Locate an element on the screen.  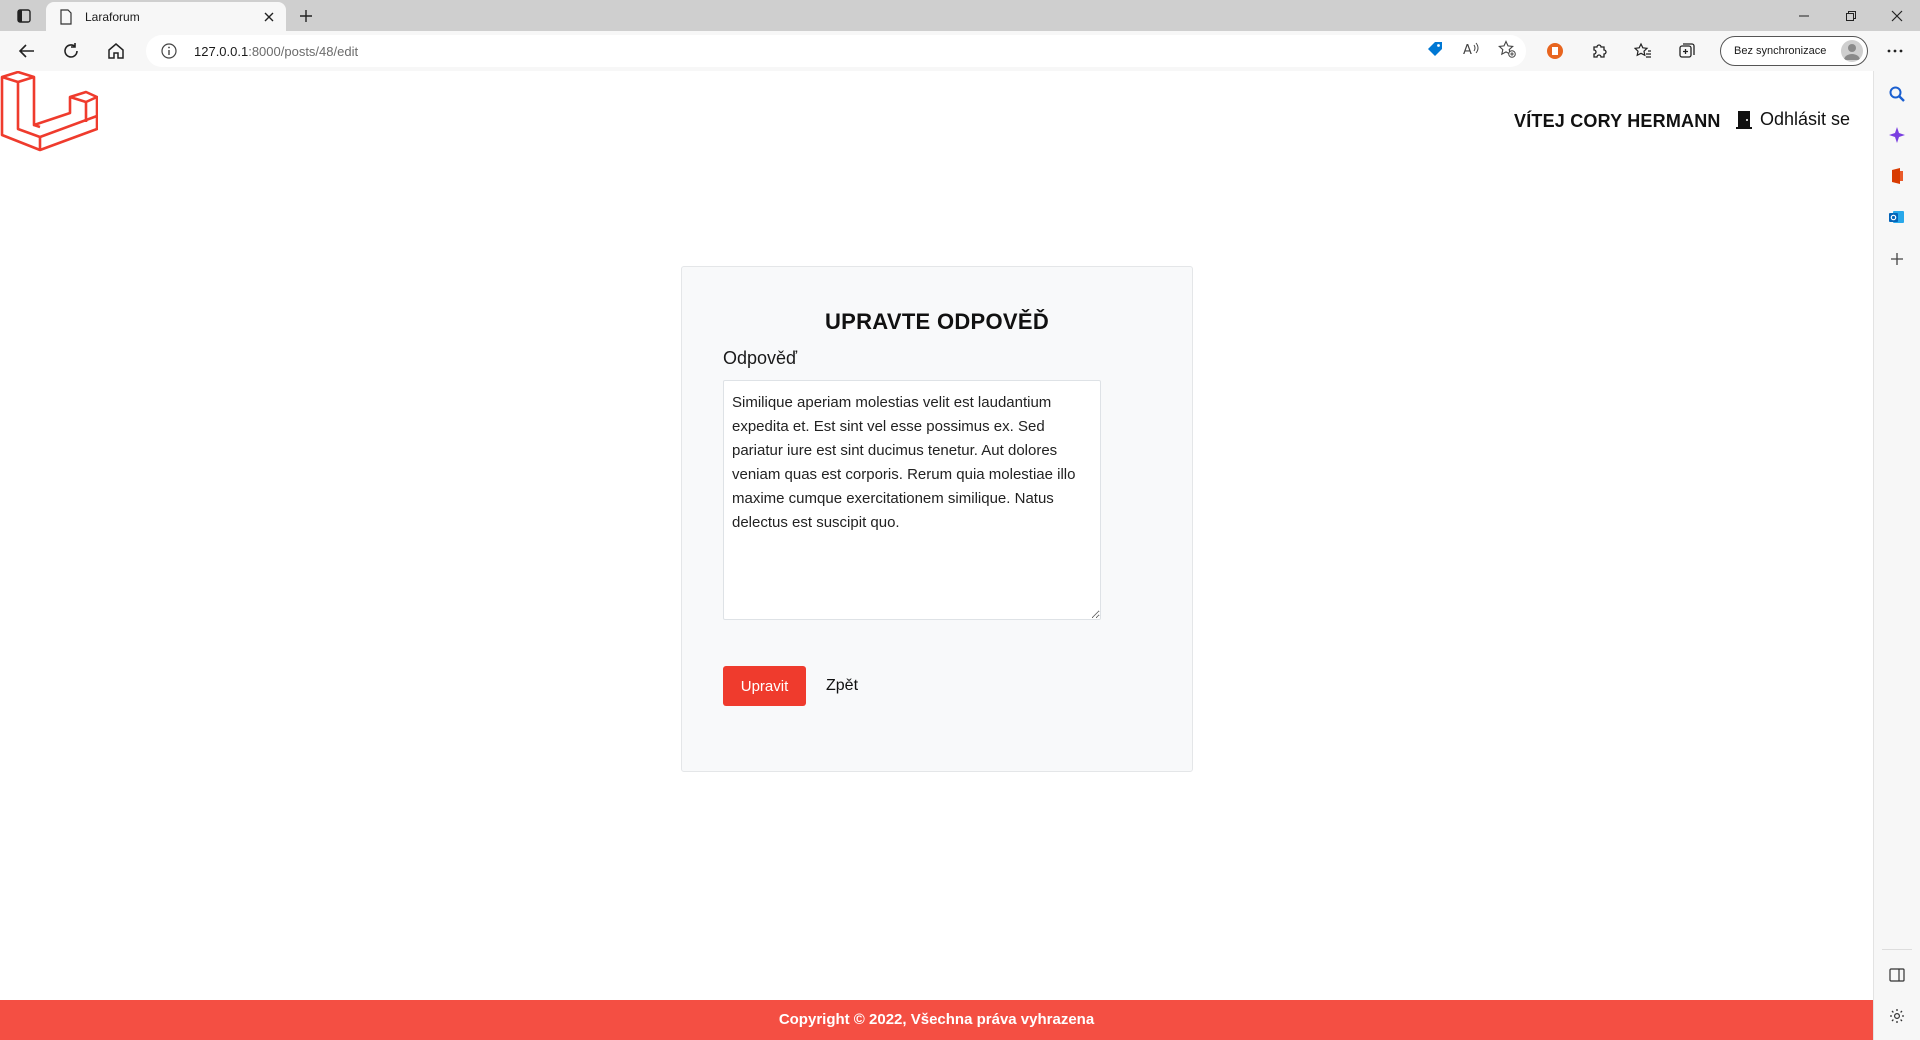
logout-label: Odhlásit se is located at coordinates (1805, 119).